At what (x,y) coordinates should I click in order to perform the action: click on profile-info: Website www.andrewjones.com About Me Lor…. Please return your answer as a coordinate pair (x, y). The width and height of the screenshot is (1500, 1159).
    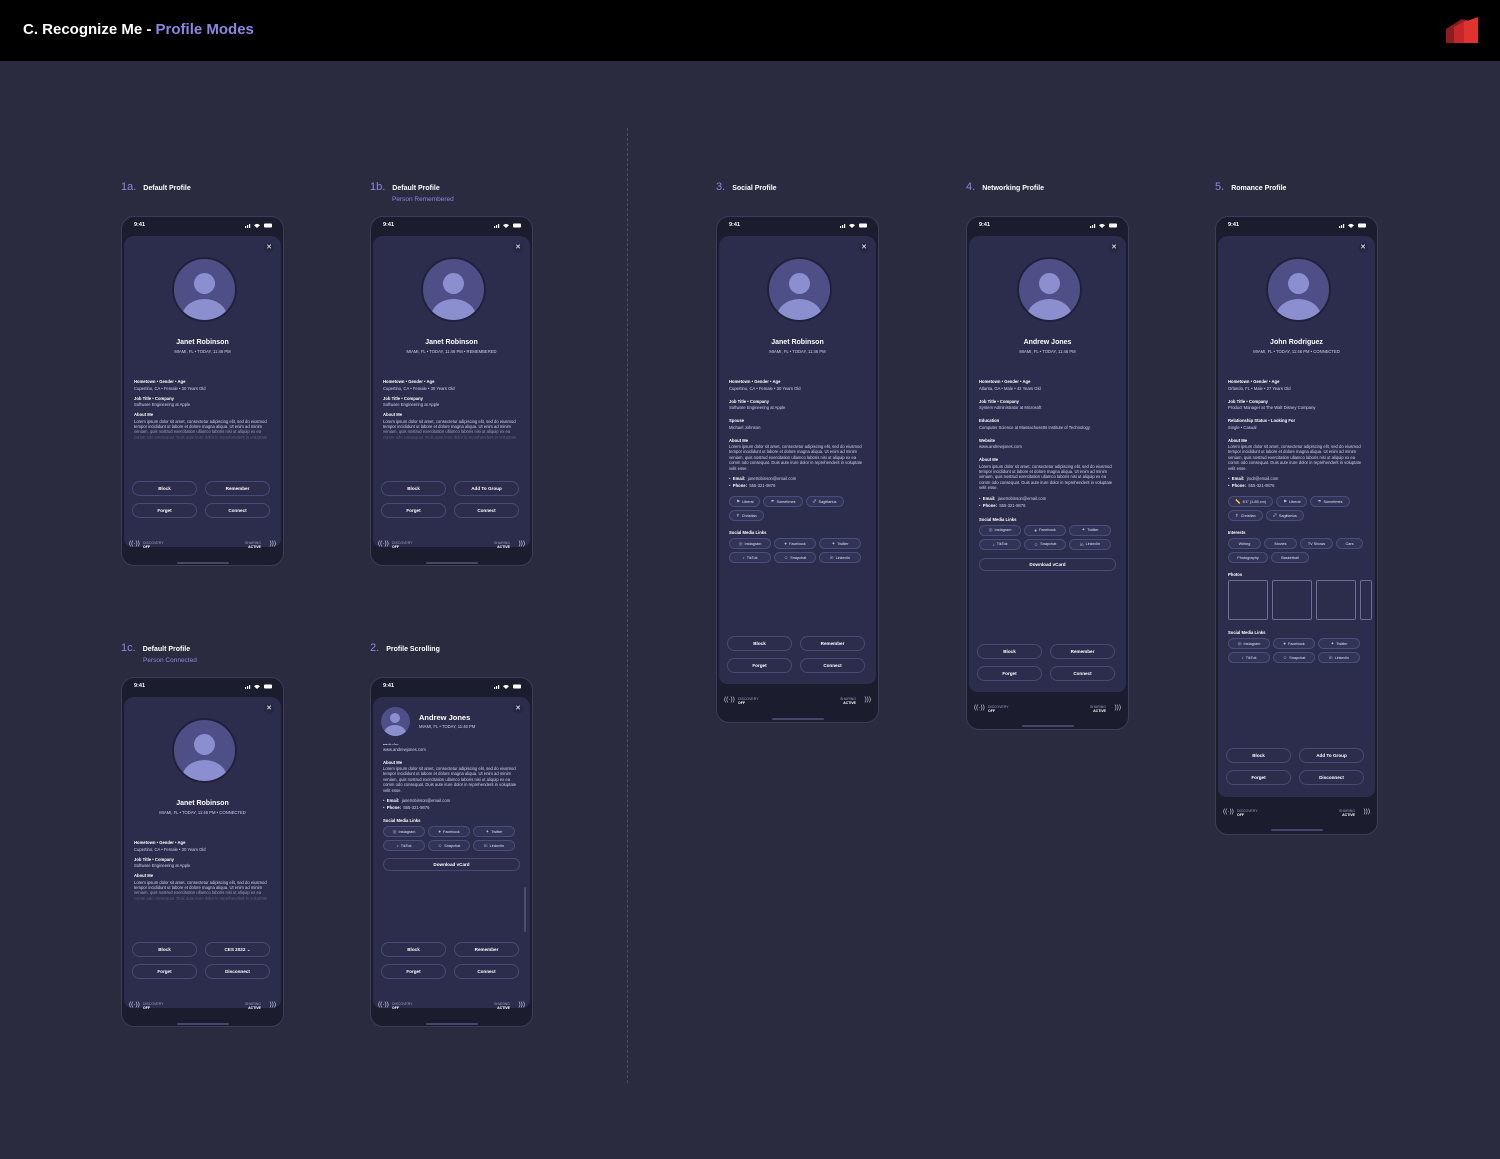
    Looking at the image, I should click on (451, 807).